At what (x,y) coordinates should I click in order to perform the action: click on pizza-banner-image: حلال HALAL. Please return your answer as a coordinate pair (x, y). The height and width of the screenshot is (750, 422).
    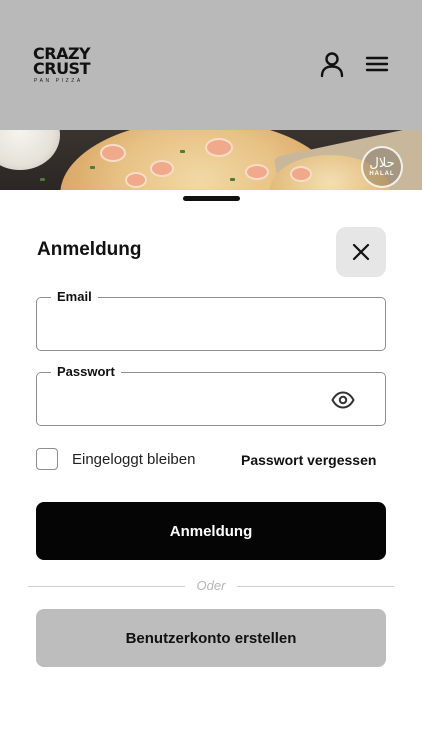
    Looking at the image, I should click on (211, 161).